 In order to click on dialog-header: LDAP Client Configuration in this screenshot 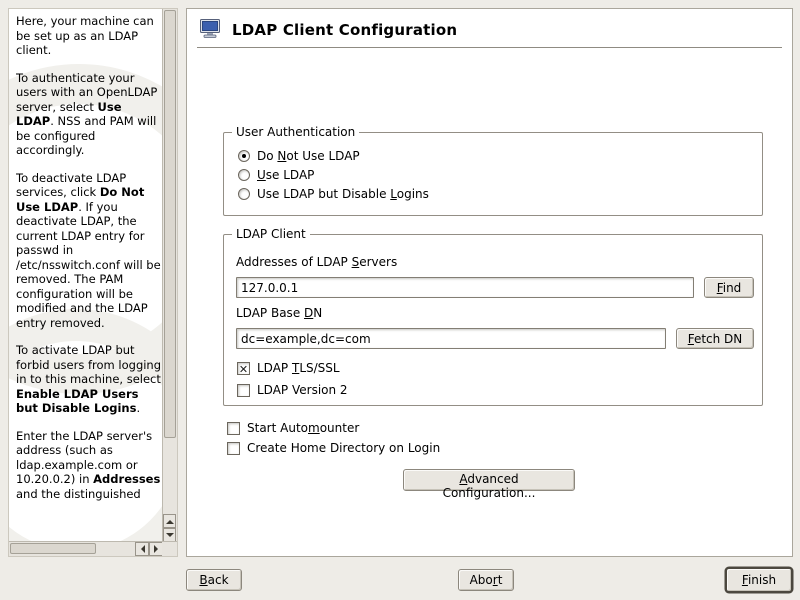, I will do `click(328, 30)`.